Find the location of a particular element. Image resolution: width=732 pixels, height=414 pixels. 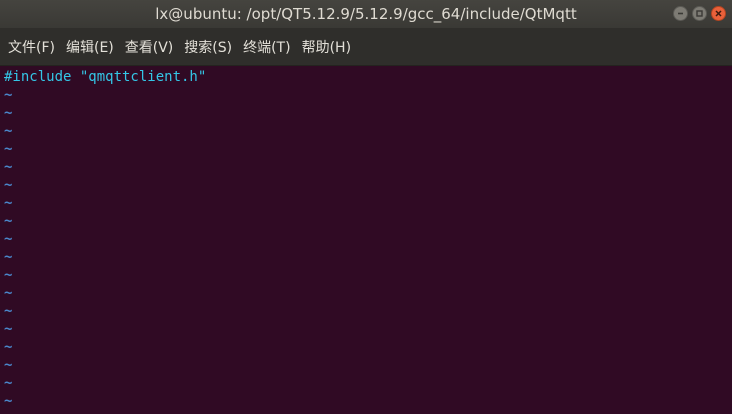

maximize-icon is located at coordinates (699, 13).